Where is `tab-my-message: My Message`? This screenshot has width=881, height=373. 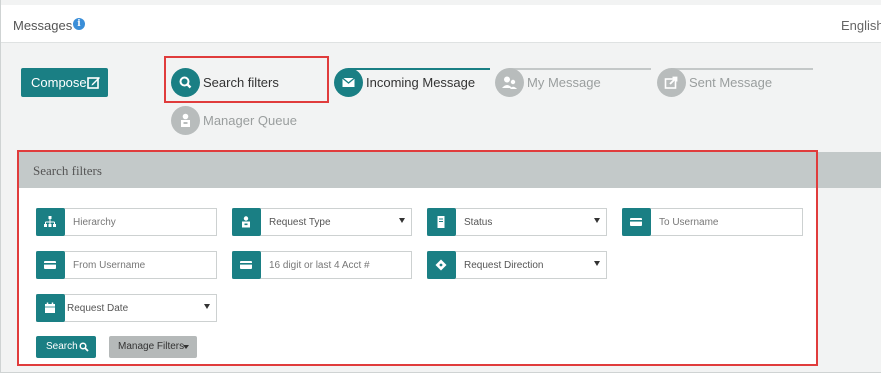 tab-my-message: My Message is located at coordinates (575, 83).